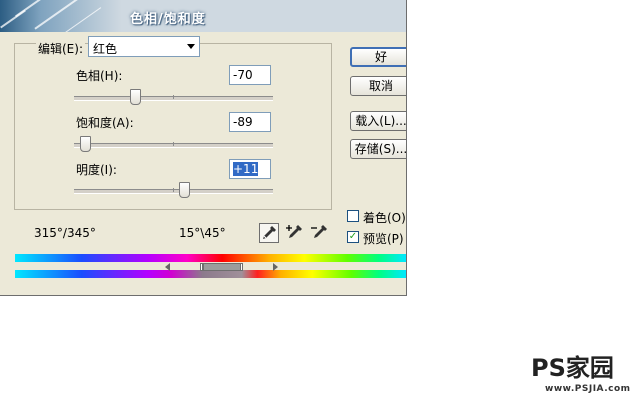 This screenshot has height=400, width=640. I want to click on eyedropper-icon, so click(269, 233).